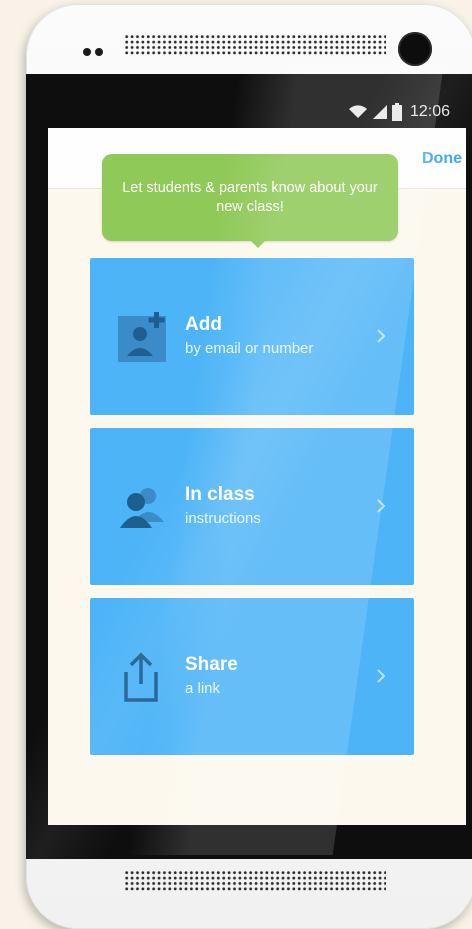 The width and height of the screenshot is (472, 929). Describe the element at coordinates (203, 324) in the screenshot. I see `add-title: Add` at that location.